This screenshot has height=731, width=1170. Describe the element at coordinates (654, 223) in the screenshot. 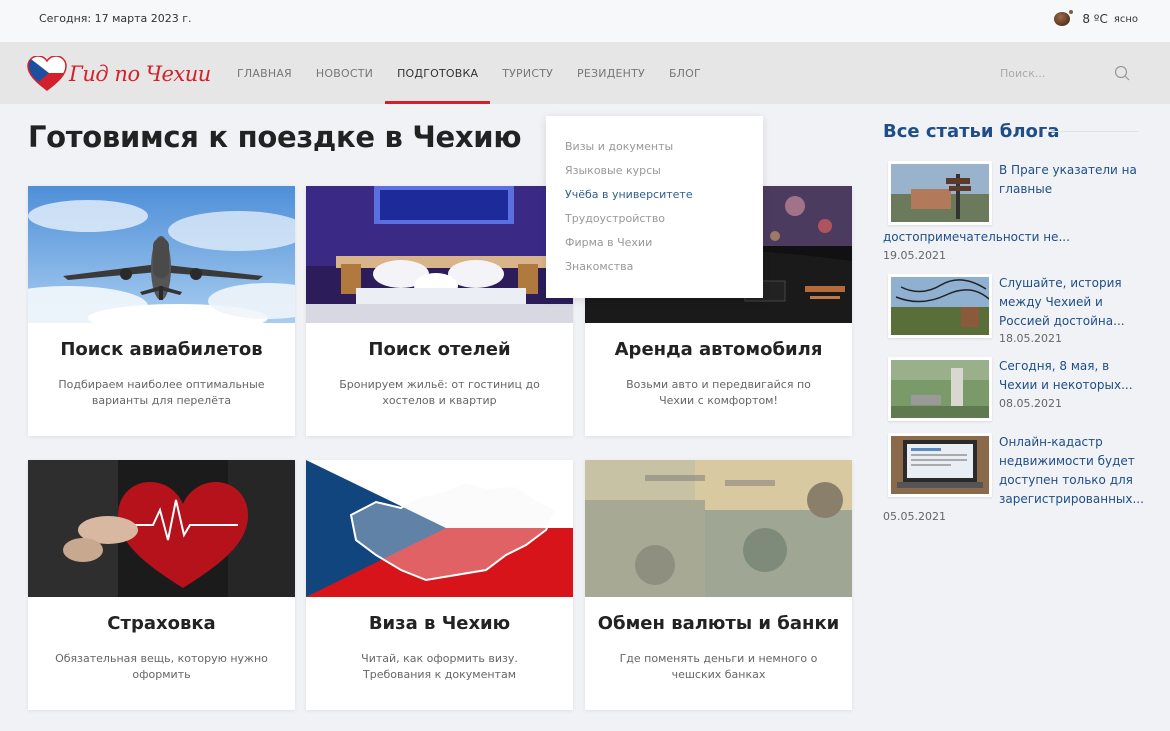

I see `dropdown-item-employment: Трудоустройство` at that location.